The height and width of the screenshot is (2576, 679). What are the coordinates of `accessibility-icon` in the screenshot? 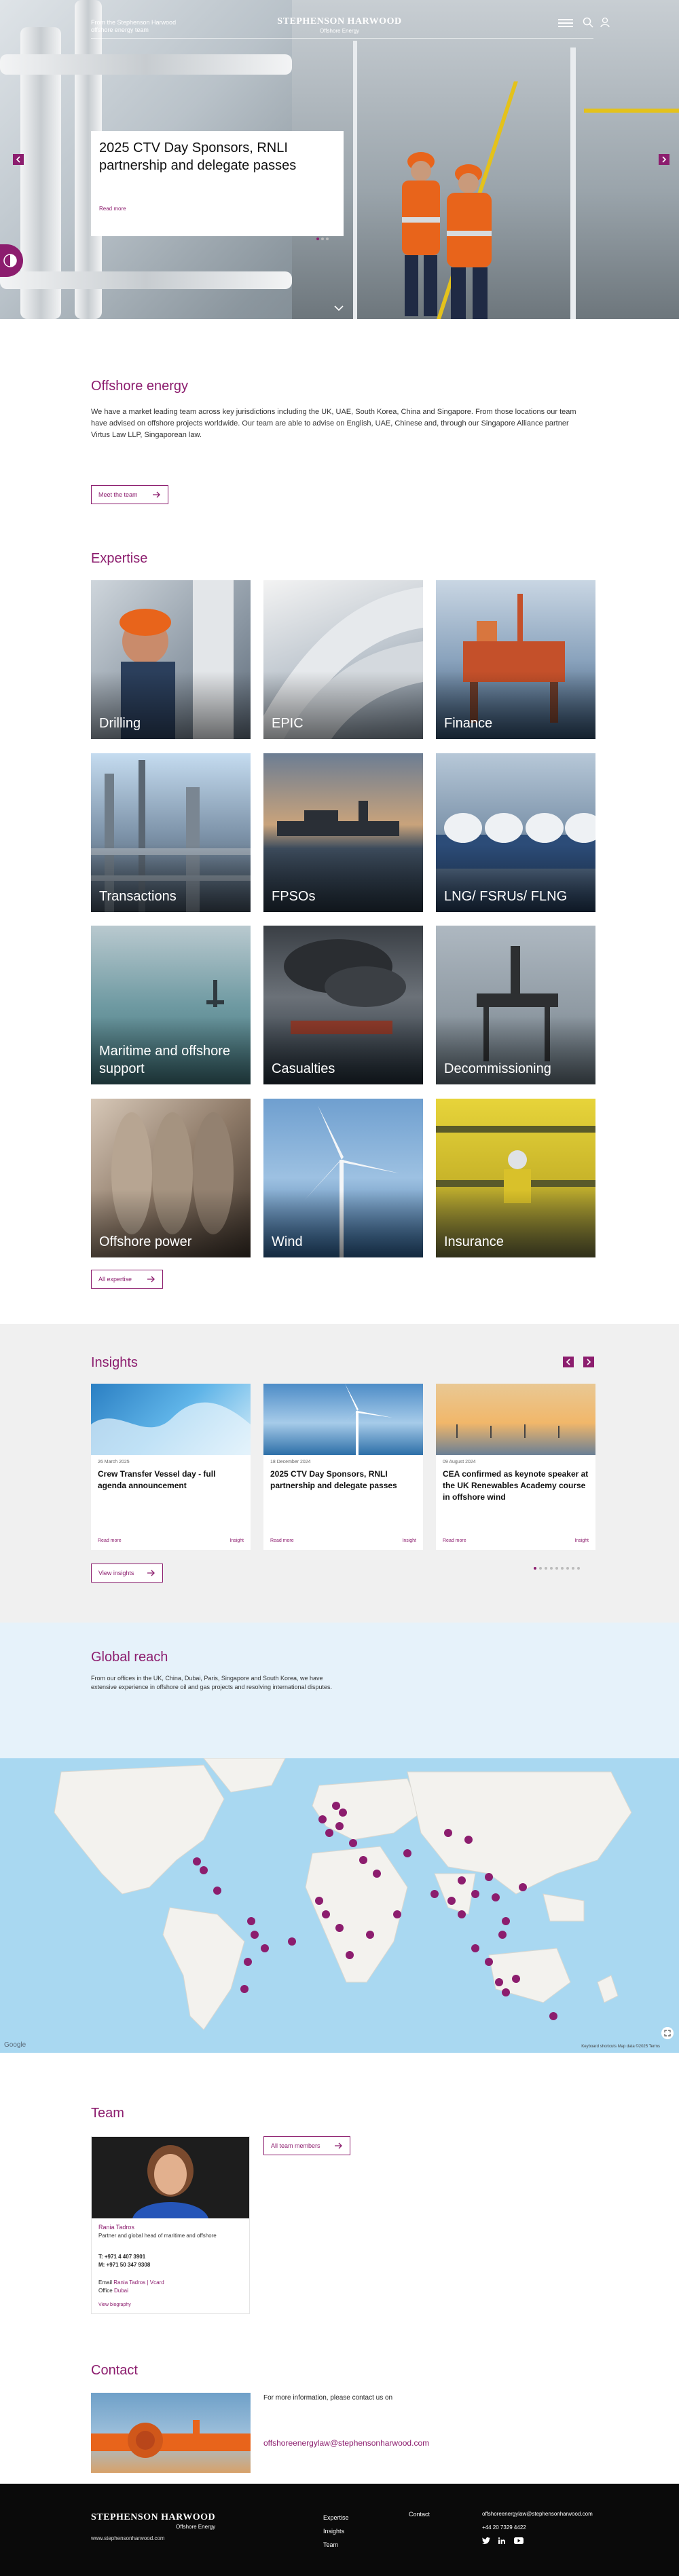 It's located at (10, 260).